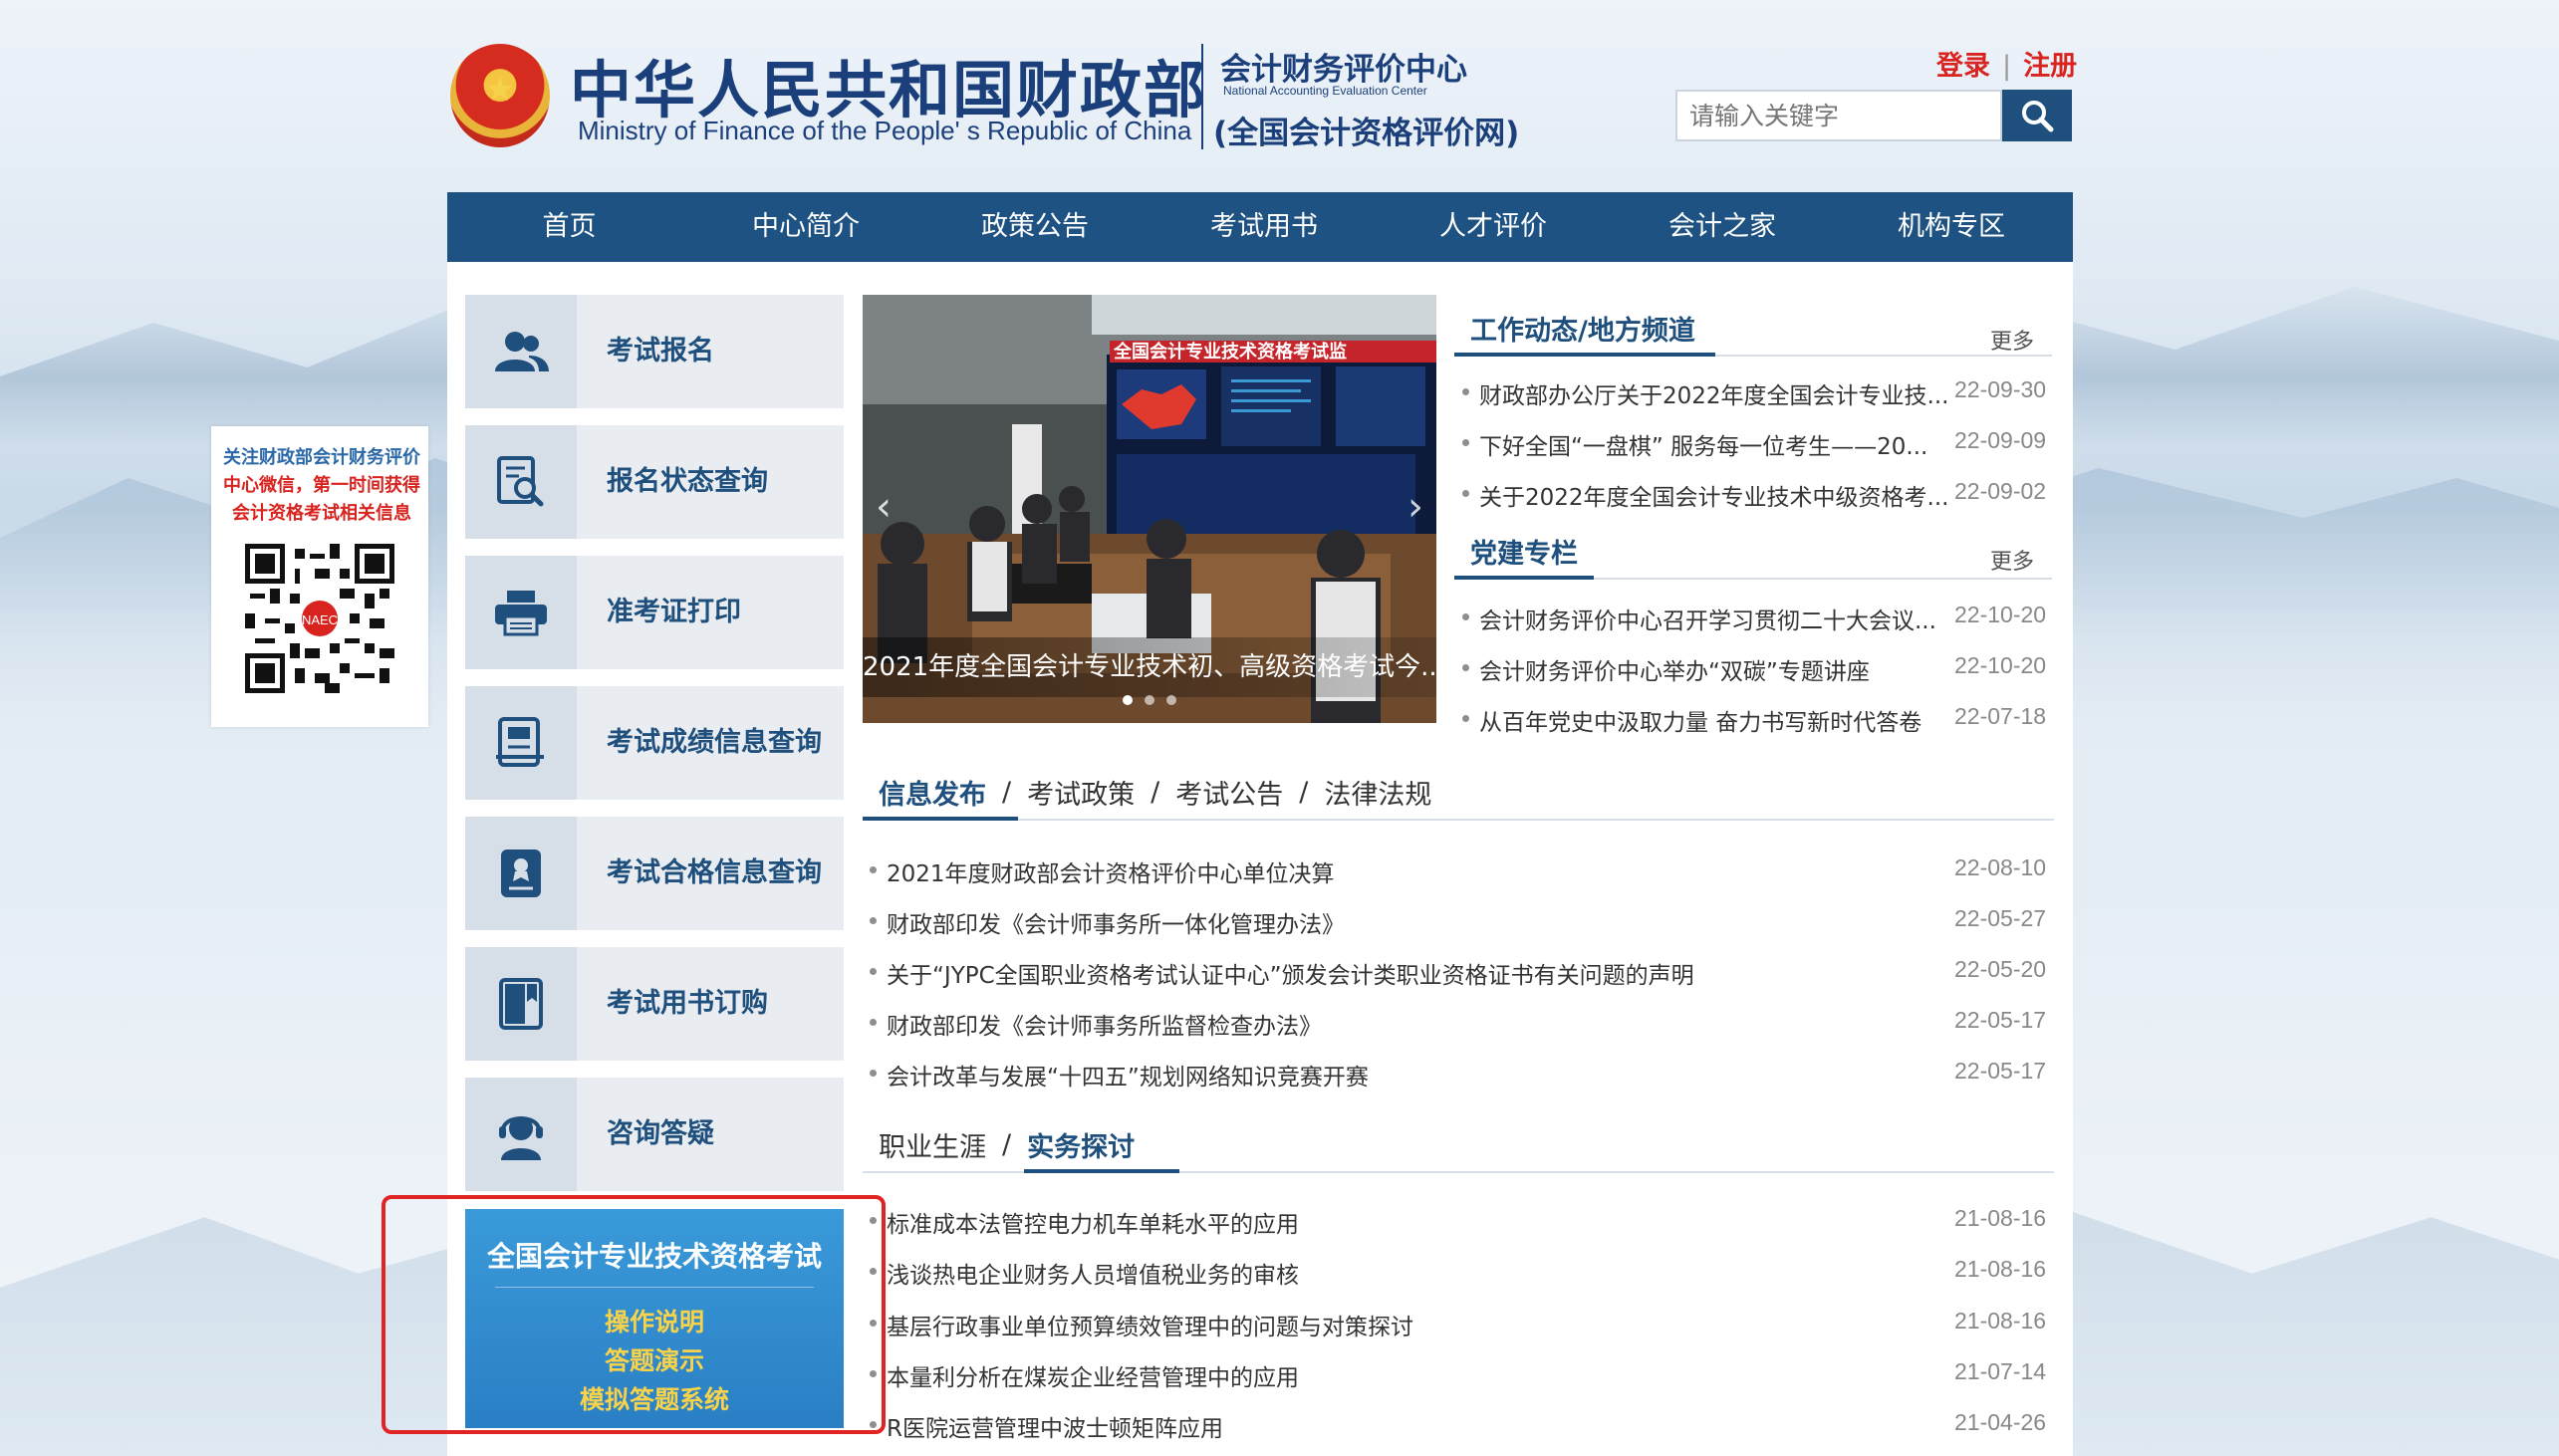 The height and width of the screenshot is (1456, 2559). Describe the element at coordinates (687, 1003) in the screenshot. I see `service-label: 考试用书订购` at that location.